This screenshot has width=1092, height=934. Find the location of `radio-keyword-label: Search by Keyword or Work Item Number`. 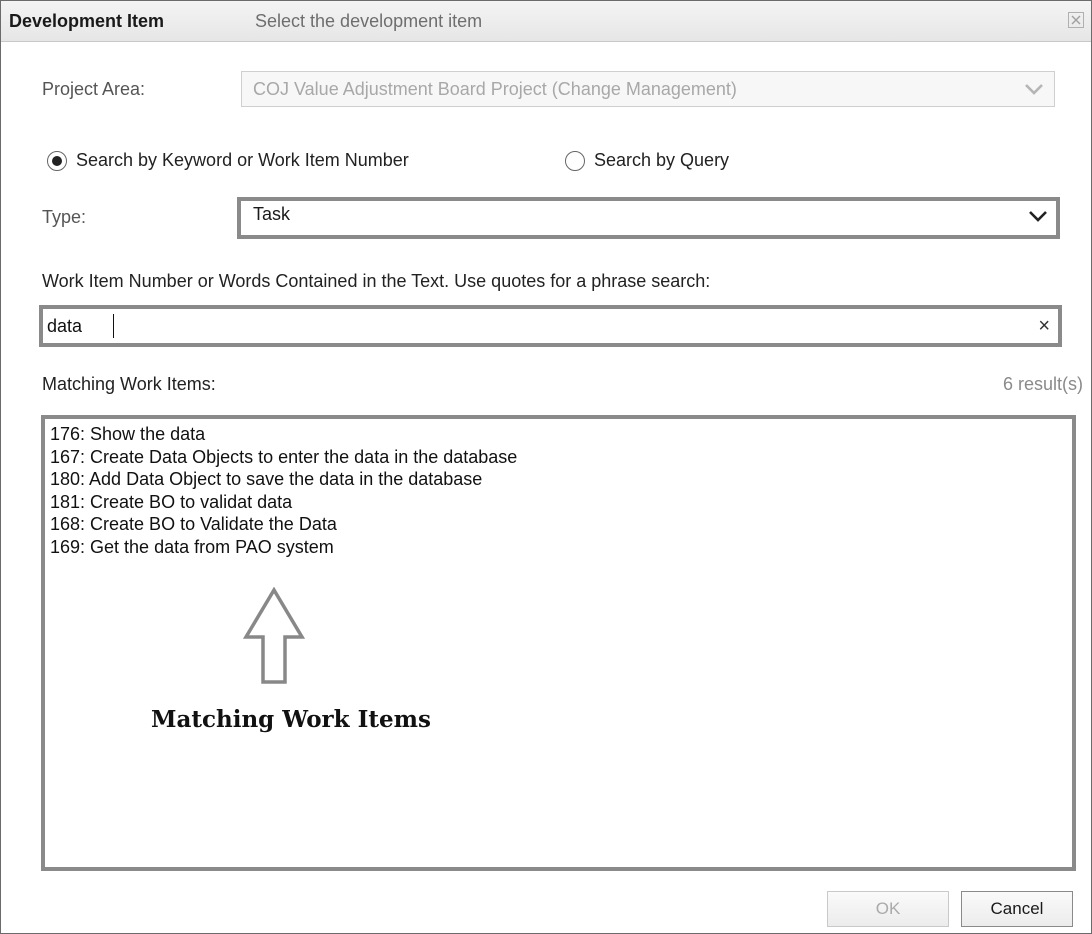

radio-keyword-label: Search by Keyword or Work Item Number is located at coordinates (242, 160).